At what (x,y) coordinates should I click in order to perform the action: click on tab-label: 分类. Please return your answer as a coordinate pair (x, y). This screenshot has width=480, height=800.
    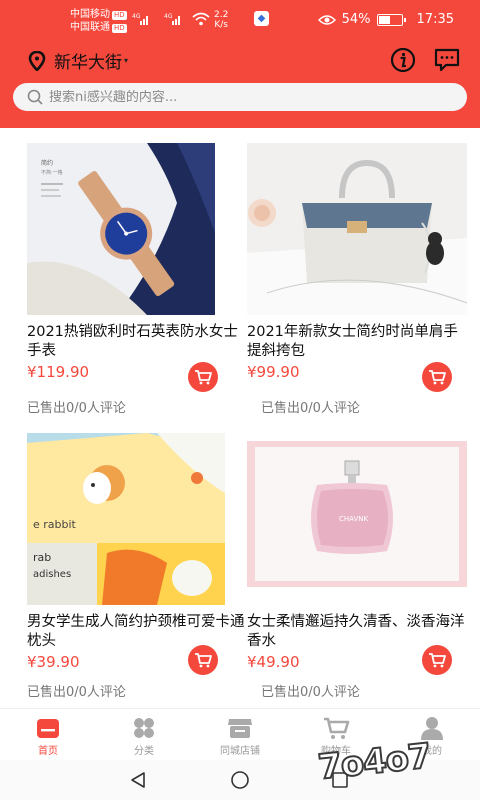
    Looking at the image, I should click on (144, 751).